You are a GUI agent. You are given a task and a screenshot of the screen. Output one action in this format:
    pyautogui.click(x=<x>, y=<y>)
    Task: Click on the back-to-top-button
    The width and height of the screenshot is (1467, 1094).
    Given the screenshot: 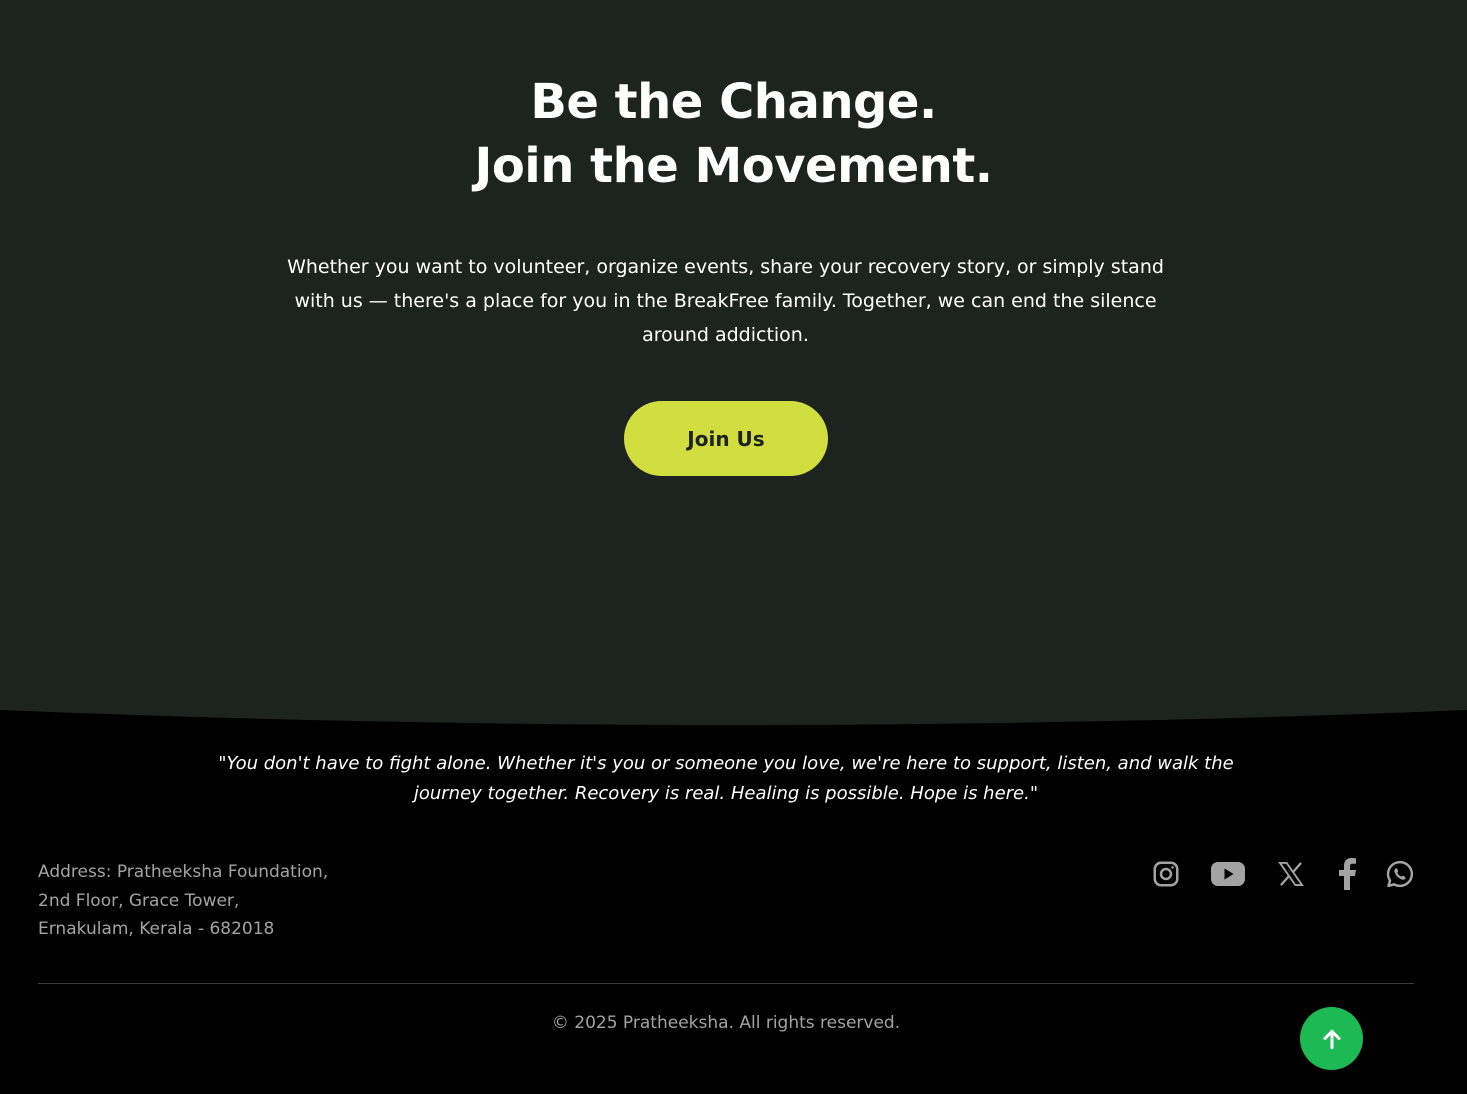 What is the action you would take?
    pyautogui.click(x=1331, y=1038)
    